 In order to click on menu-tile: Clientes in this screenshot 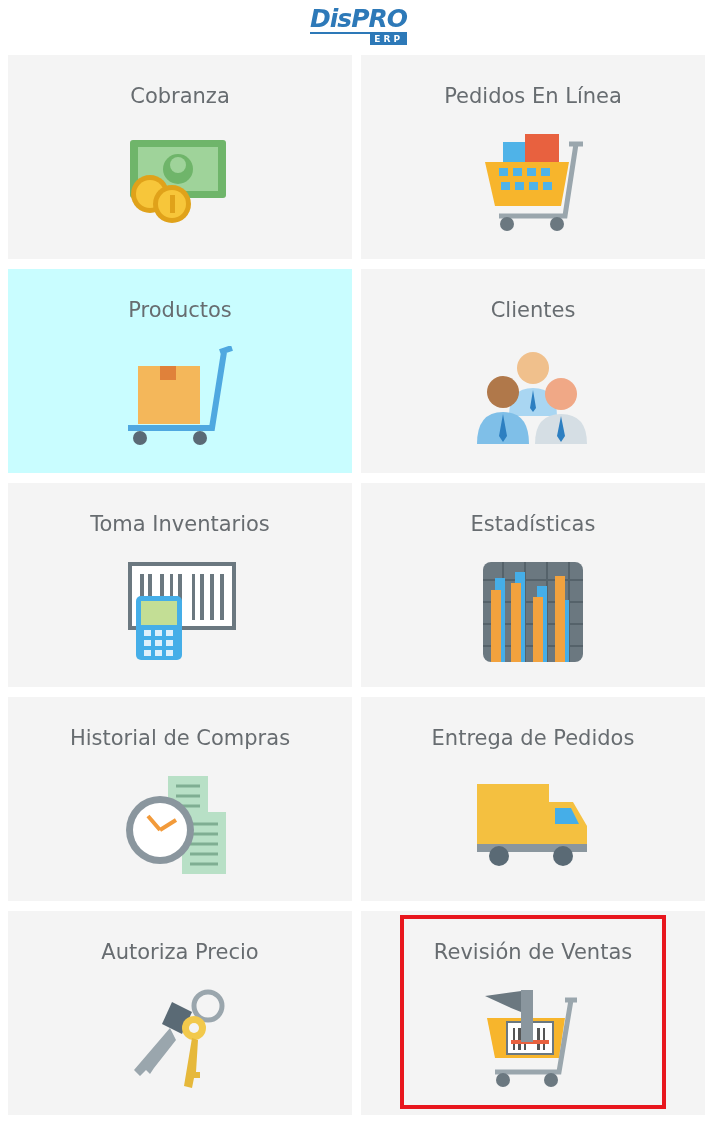, I will do `click(533, 371)`.